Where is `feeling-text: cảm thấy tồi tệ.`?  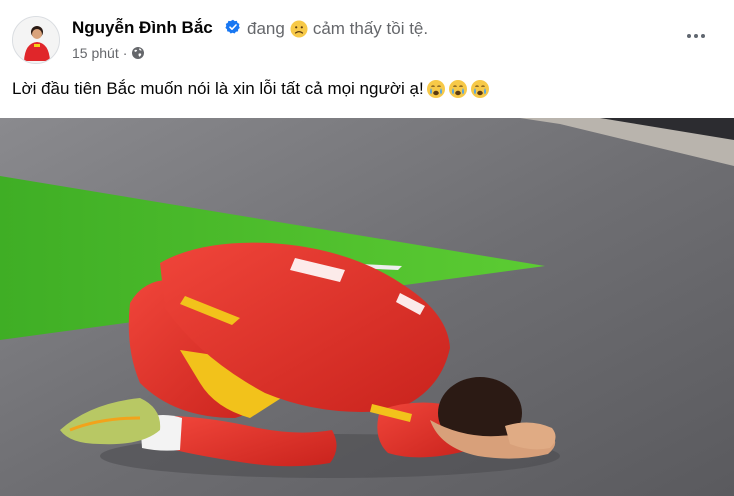 feeling-text: cảm thấy tồi tệ. is located at coordinates (370, 29).